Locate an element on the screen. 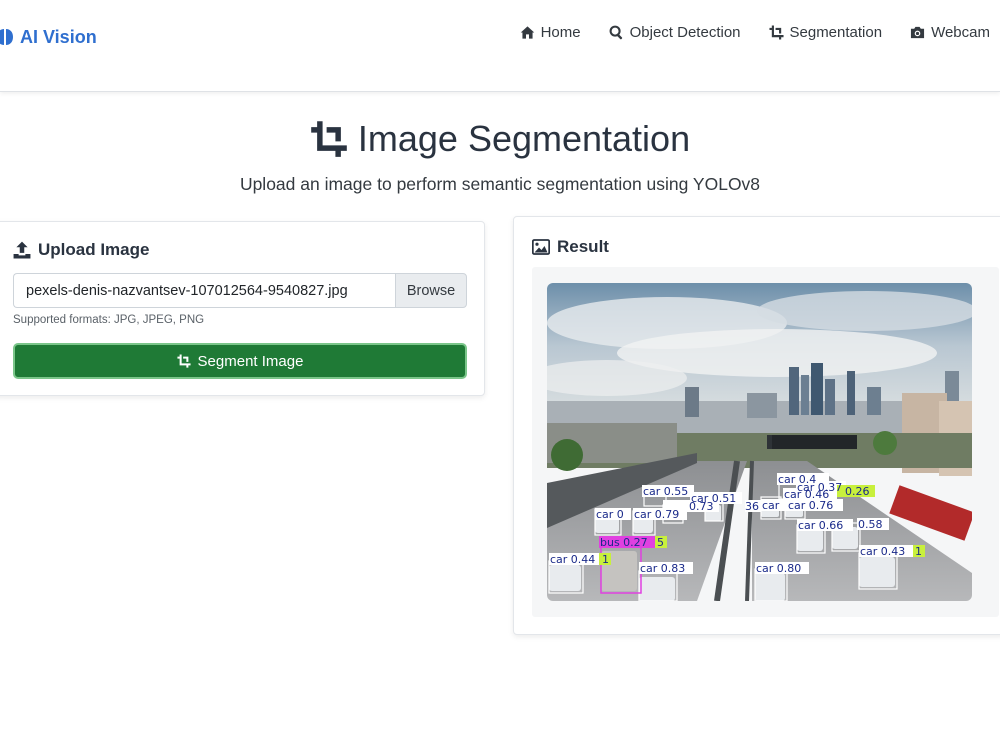 The image size is (1000, 750). image-icon is located at coordinates (541, 247).